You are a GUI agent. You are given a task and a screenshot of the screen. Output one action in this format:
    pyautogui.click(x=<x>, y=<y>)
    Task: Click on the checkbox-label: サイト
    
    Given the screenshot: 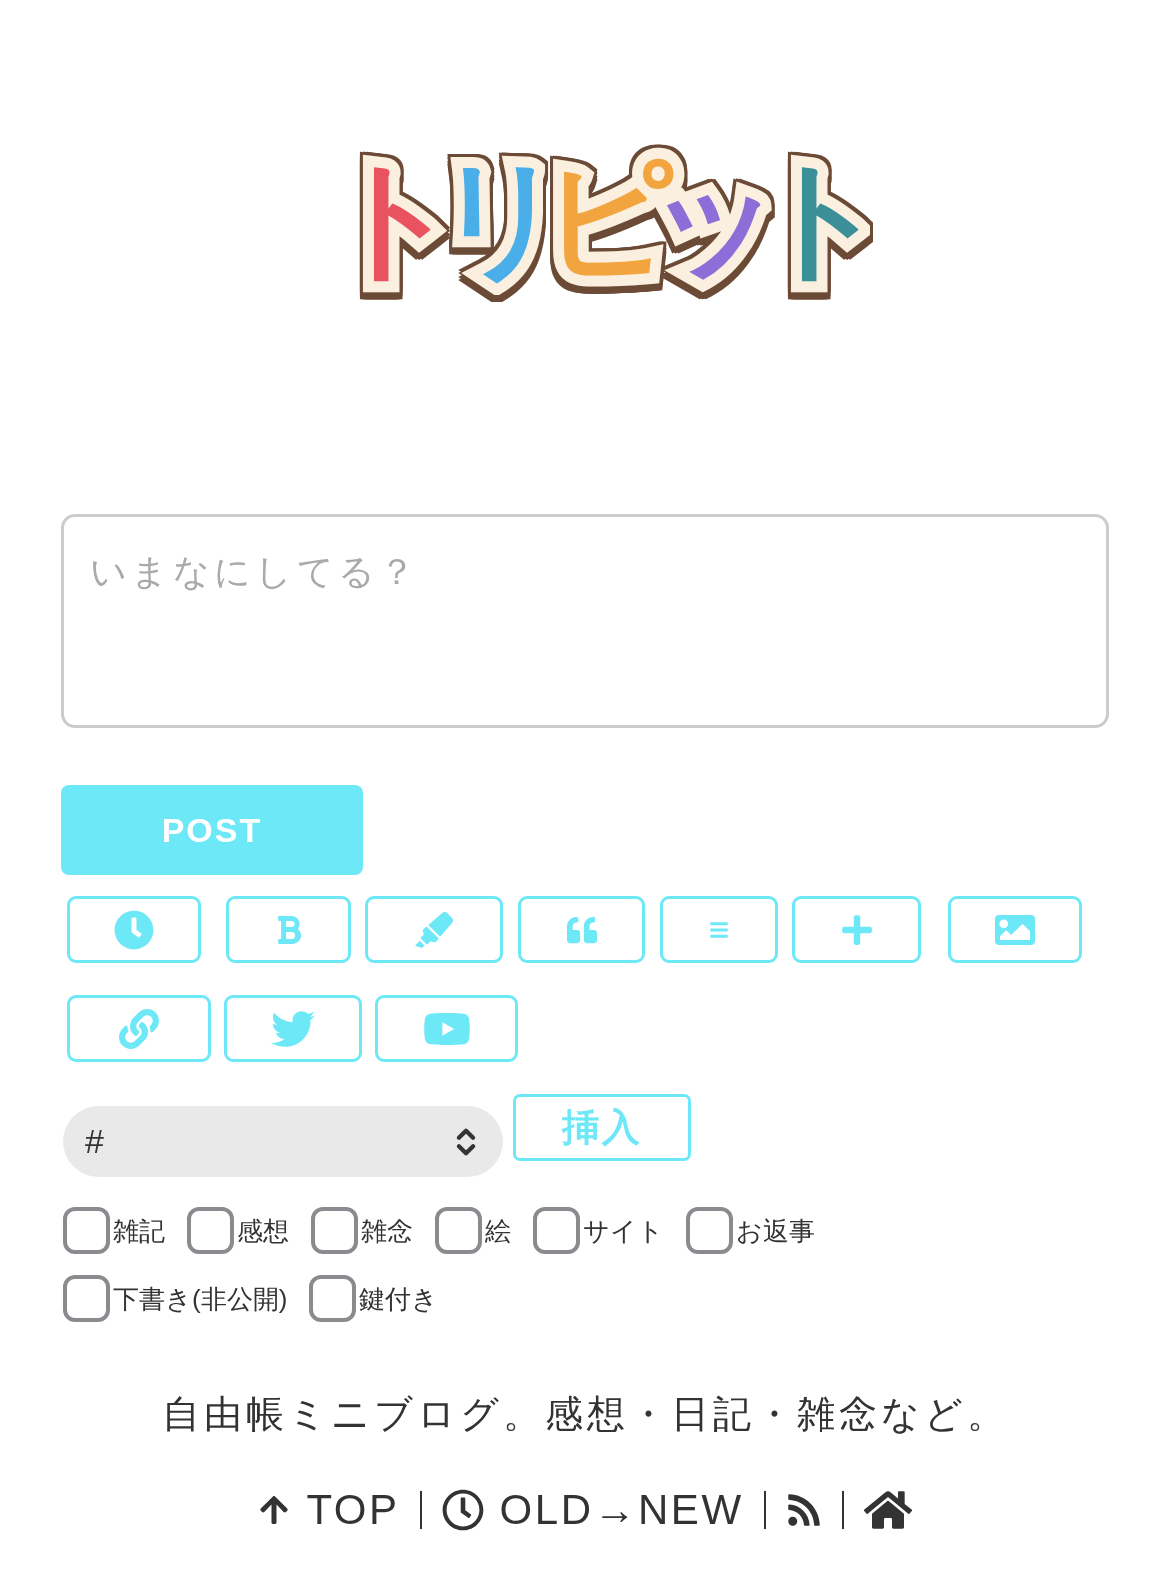 What is the action you would take?
    pyautogui.click(x=623, y=1230)
    